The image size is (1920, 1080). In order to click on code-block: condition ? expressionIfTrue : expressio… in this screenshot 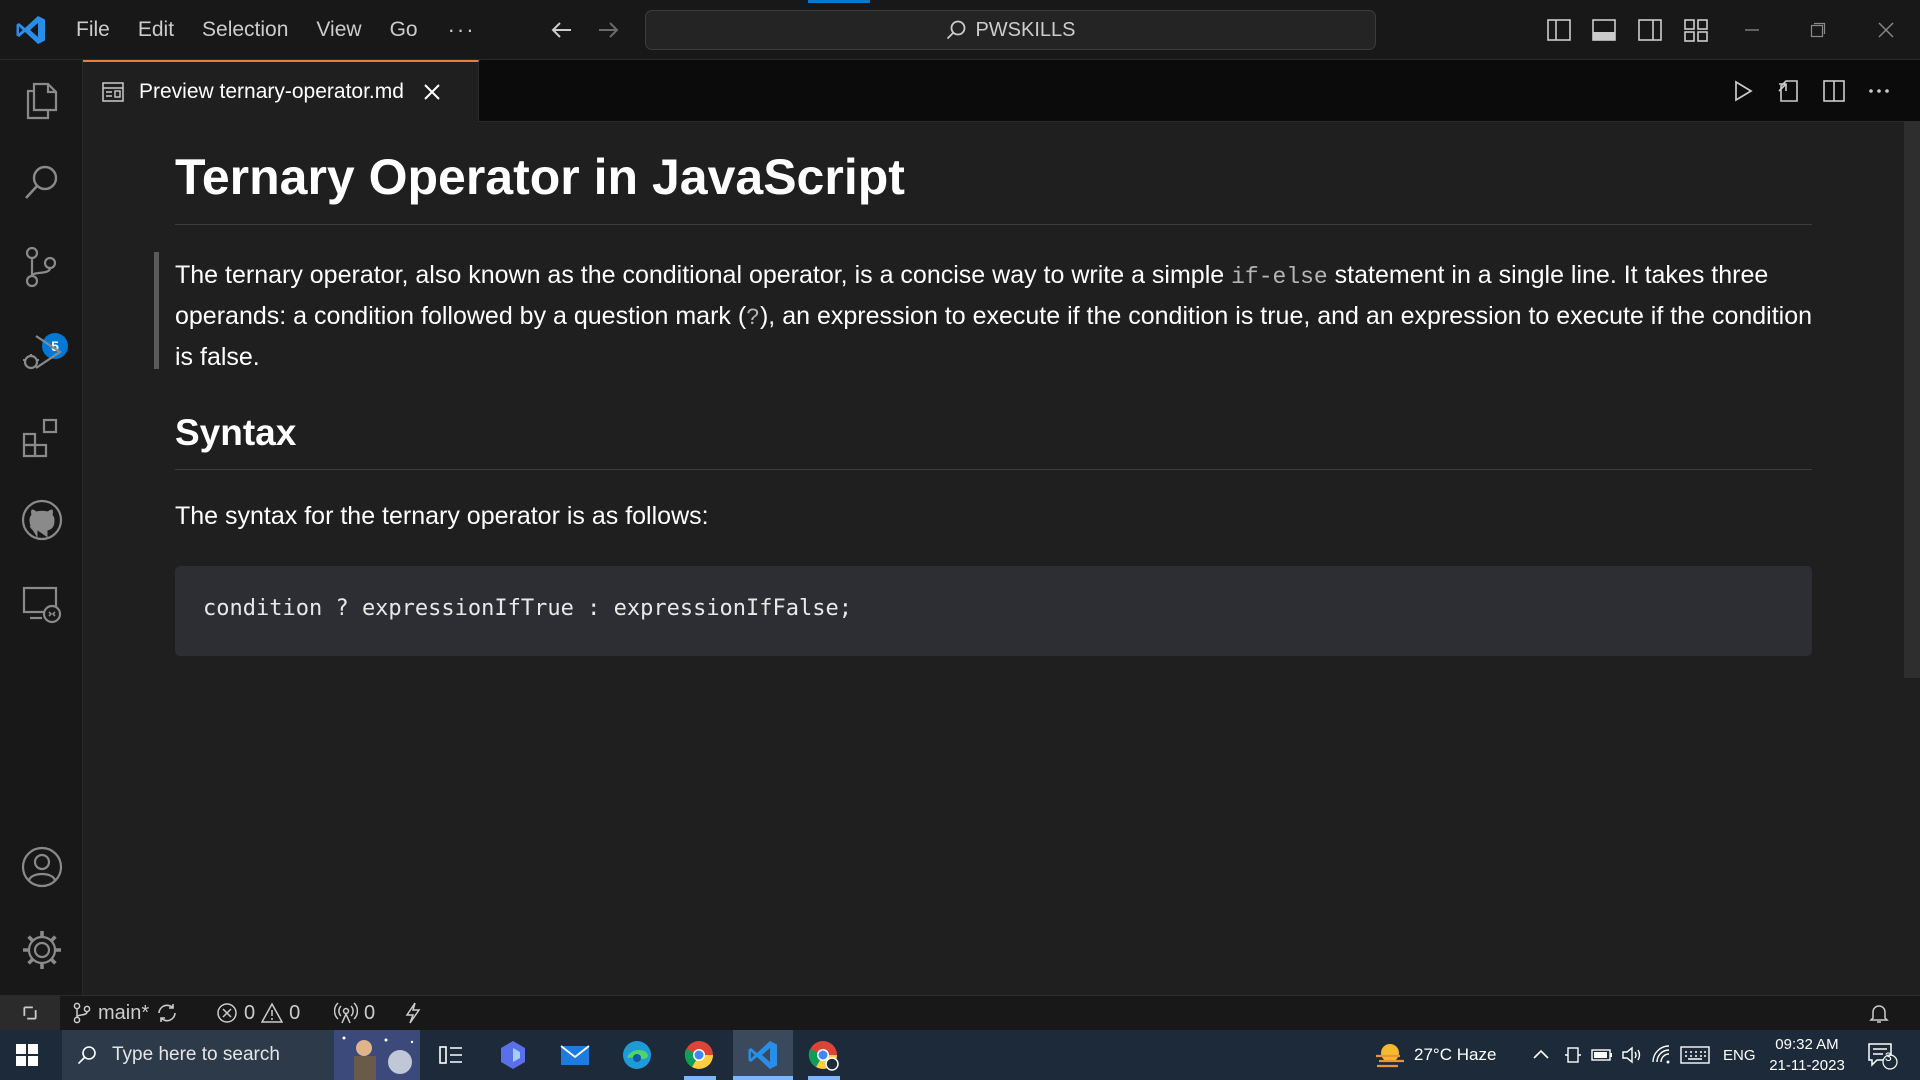, I will do `click(993, 611)`.